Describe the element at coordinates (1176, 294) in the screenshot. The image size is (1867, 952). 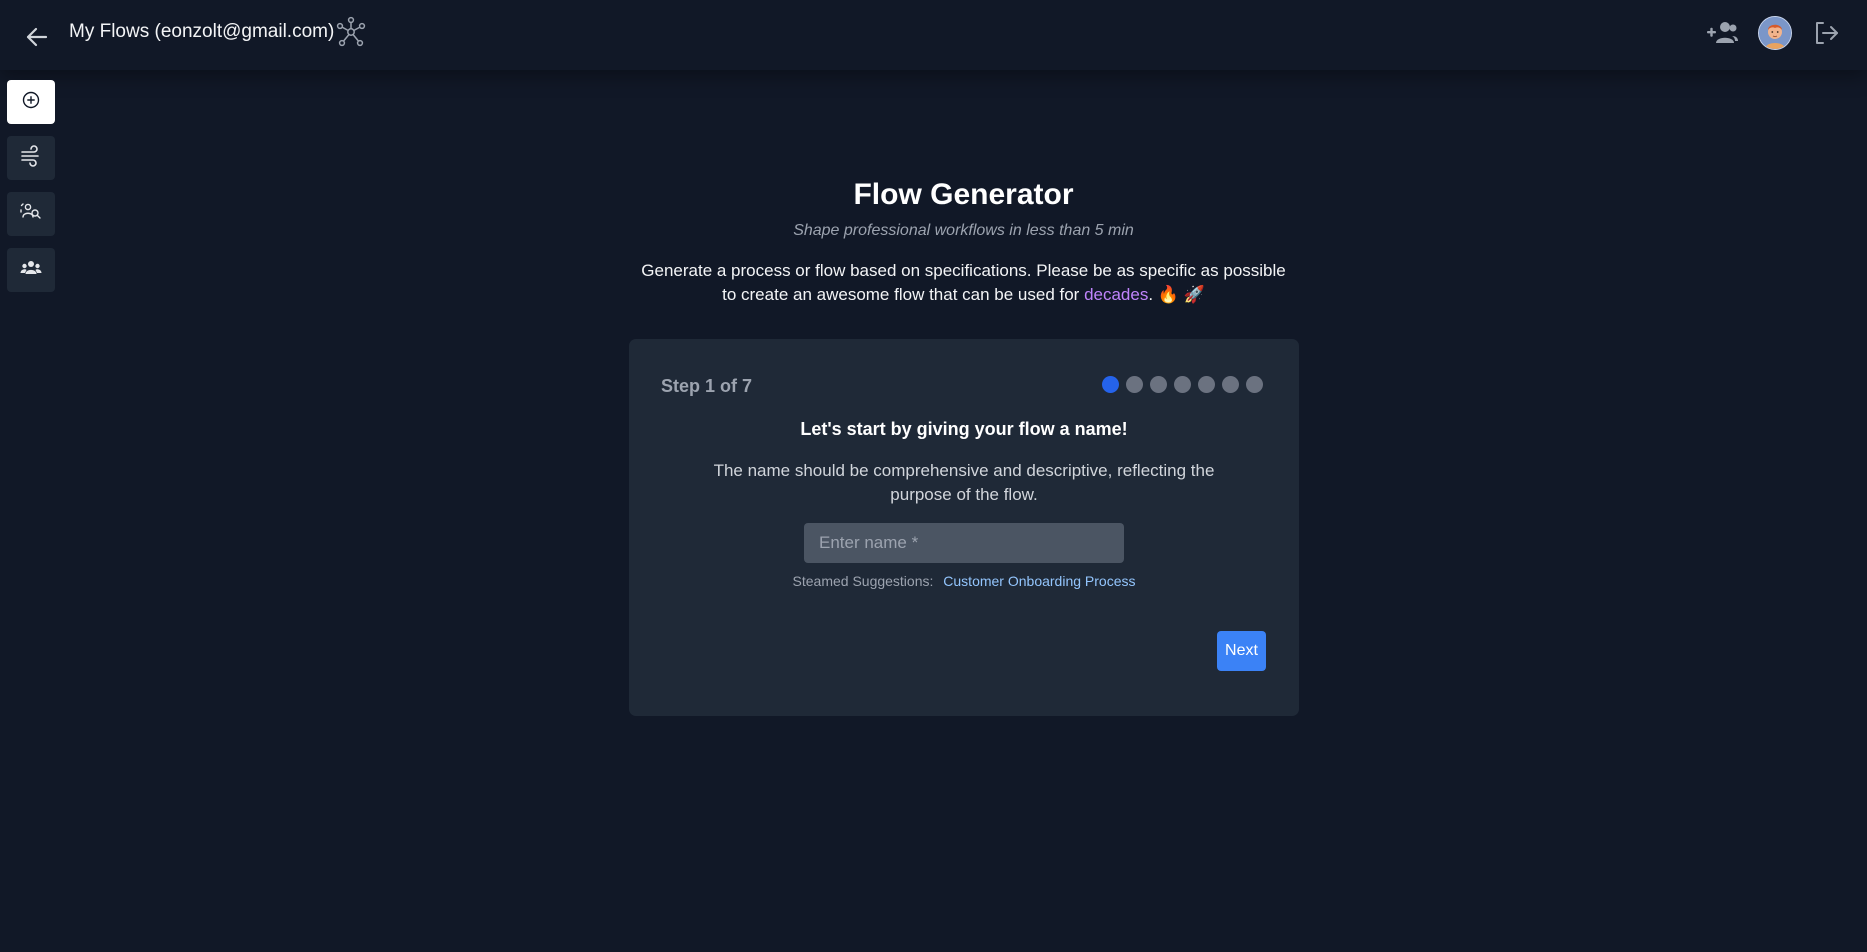
I see `description-end: . 🔥 🚀` at that location.